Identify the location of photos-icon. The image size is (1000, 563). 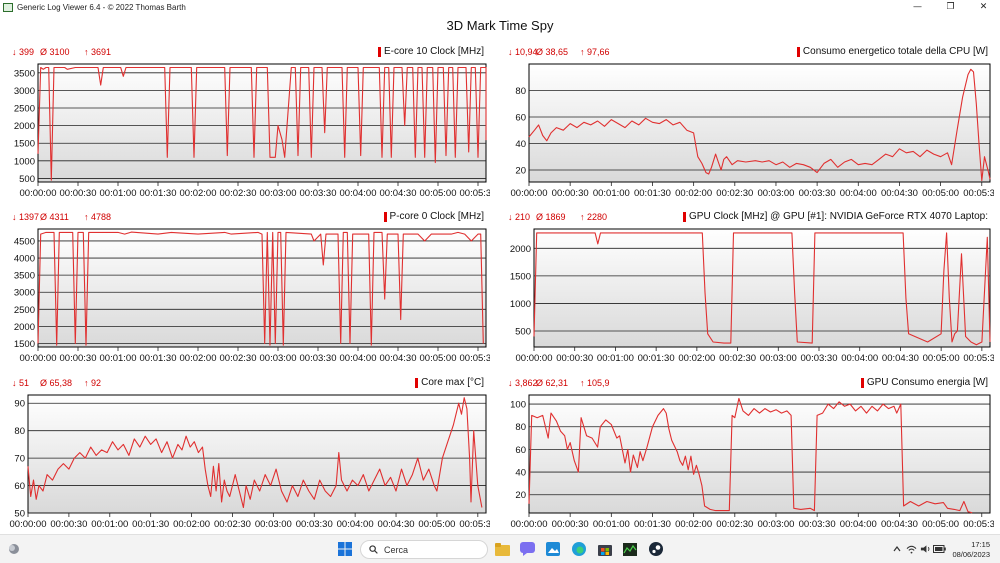
(553, 549).